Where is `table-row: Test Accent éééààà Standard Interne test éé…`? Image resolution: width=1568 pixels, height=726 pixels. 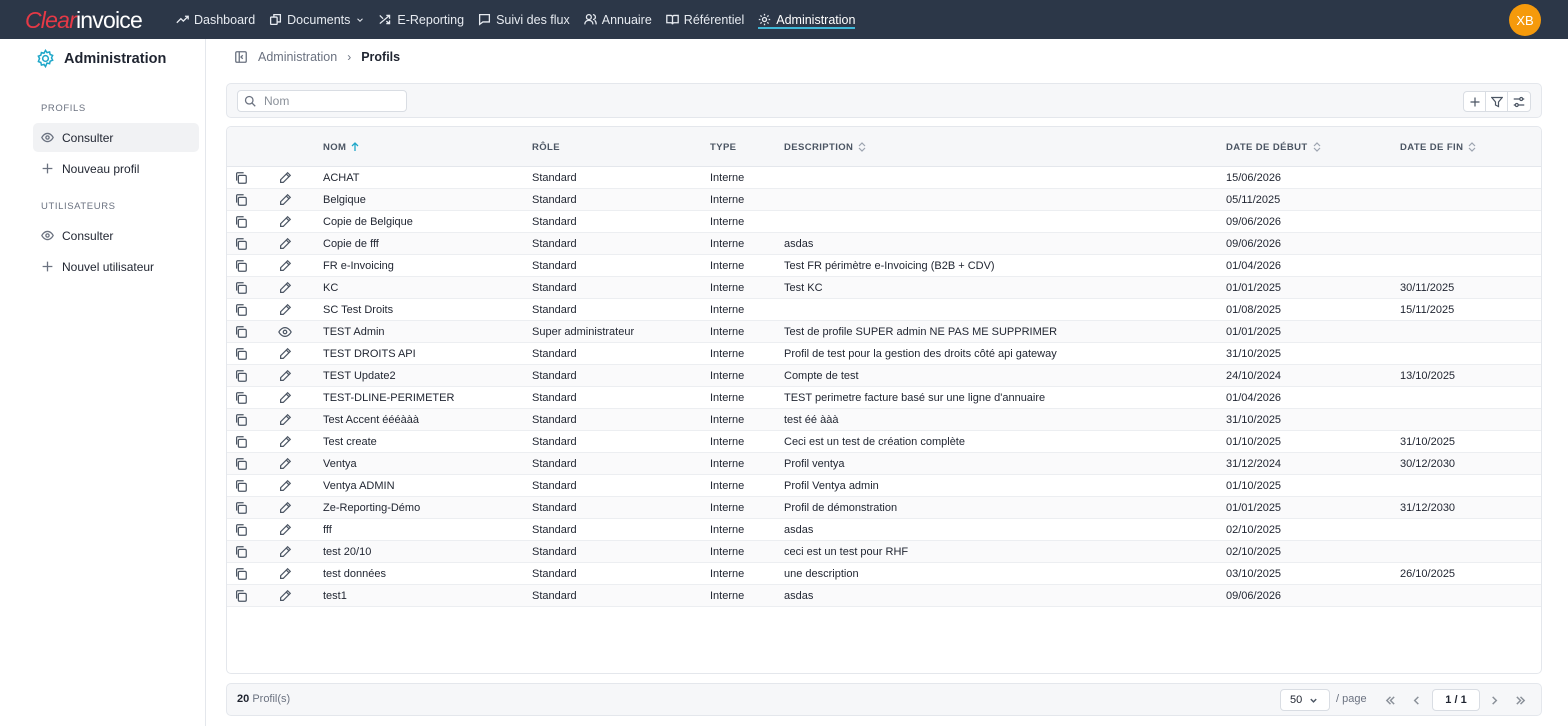 table-row: Test Accent éééààà Standard Interne test éé… is located at coordinates (884, 420).